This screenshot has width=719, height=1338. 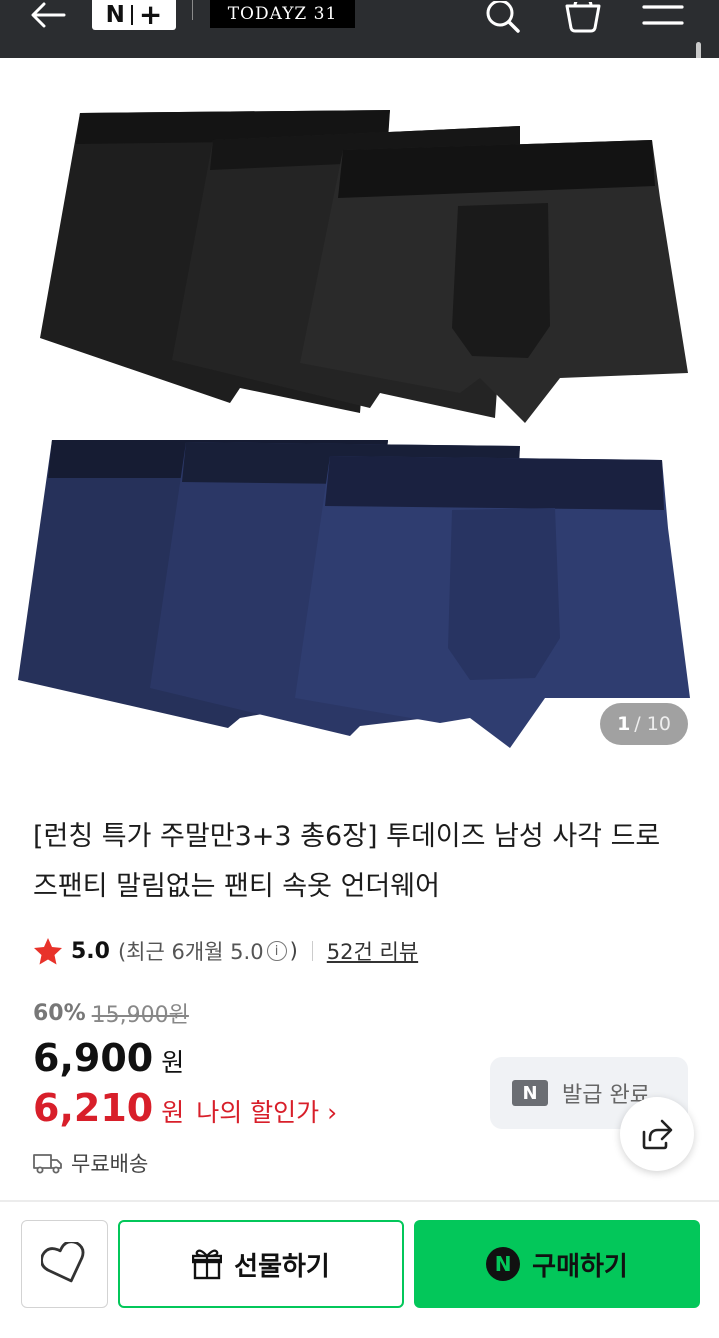 I want to click on store-logo: TODAYZ 31, so click(x=282, y=14).